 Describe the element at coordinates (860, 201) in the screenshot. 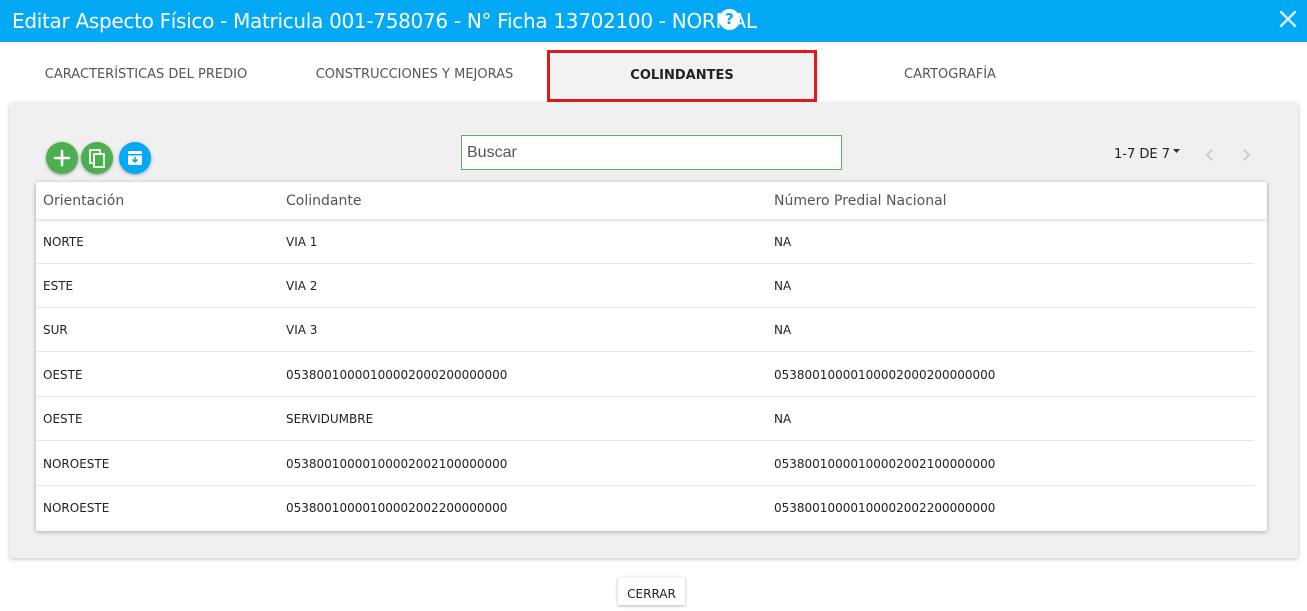

I see `column-header-numero-predial: Número Predial Nacional` at that location.